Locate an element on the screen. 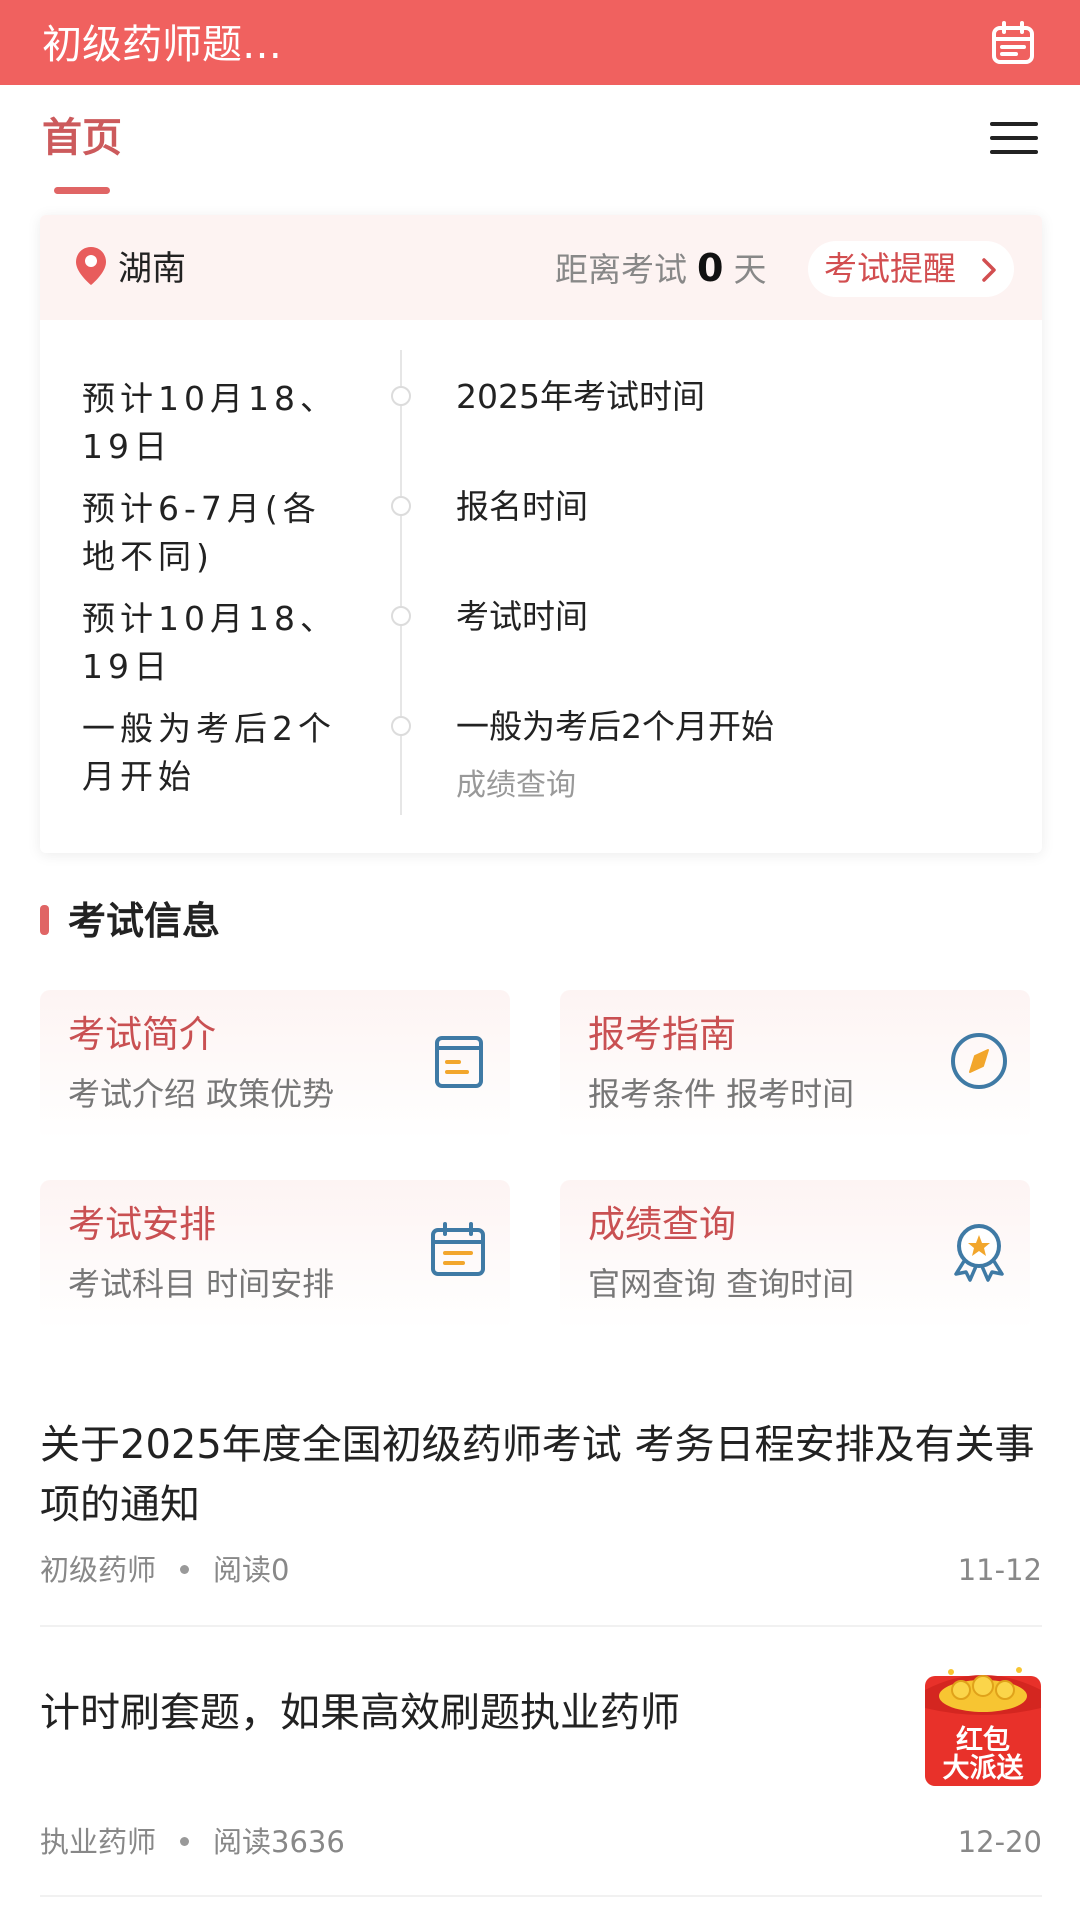 Image resolution: width=1080 pixels, height=1920 pixels. countdown-prefix: 距离考试 is located at coordinates (621, 269).